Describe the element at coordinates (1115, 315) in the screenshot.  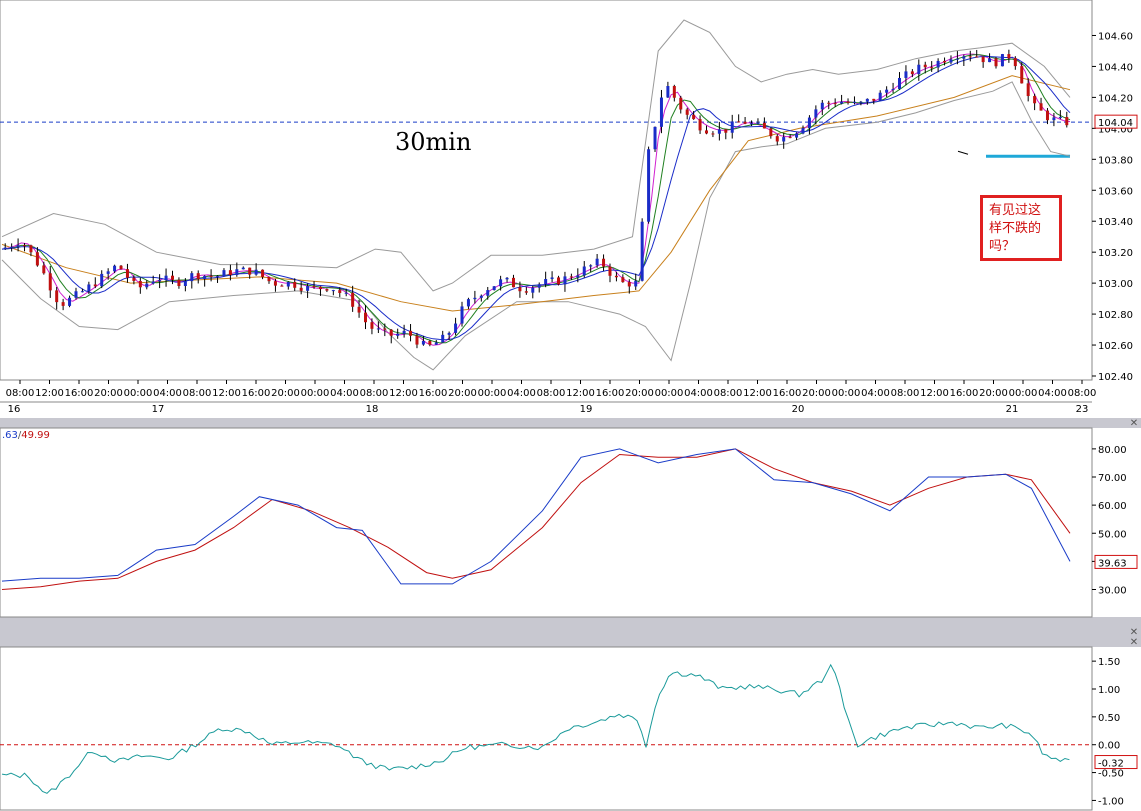
I see `y-tick-label: 102.80` at that location.